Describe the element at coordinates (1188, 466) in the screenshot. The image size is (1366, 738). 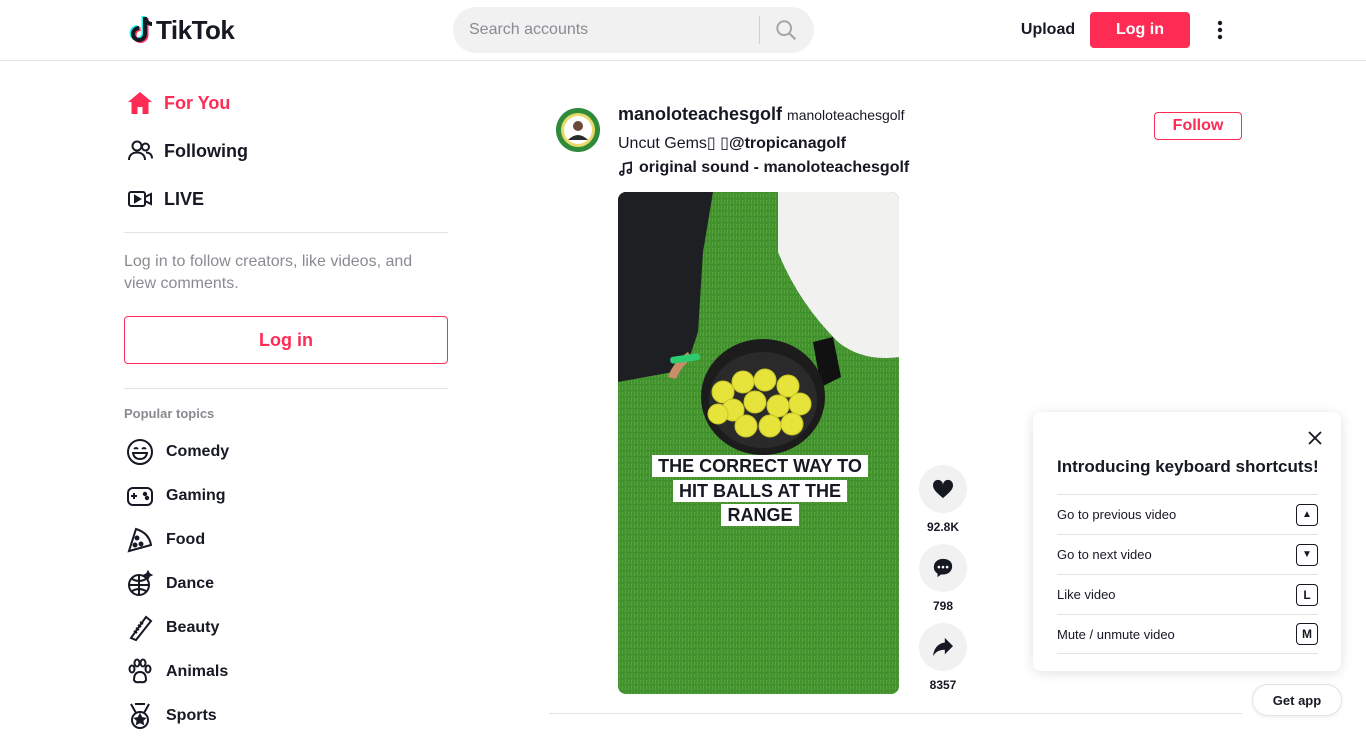
I see `shortcuts-title: Introducing keyboard shortcuts!` at that location.